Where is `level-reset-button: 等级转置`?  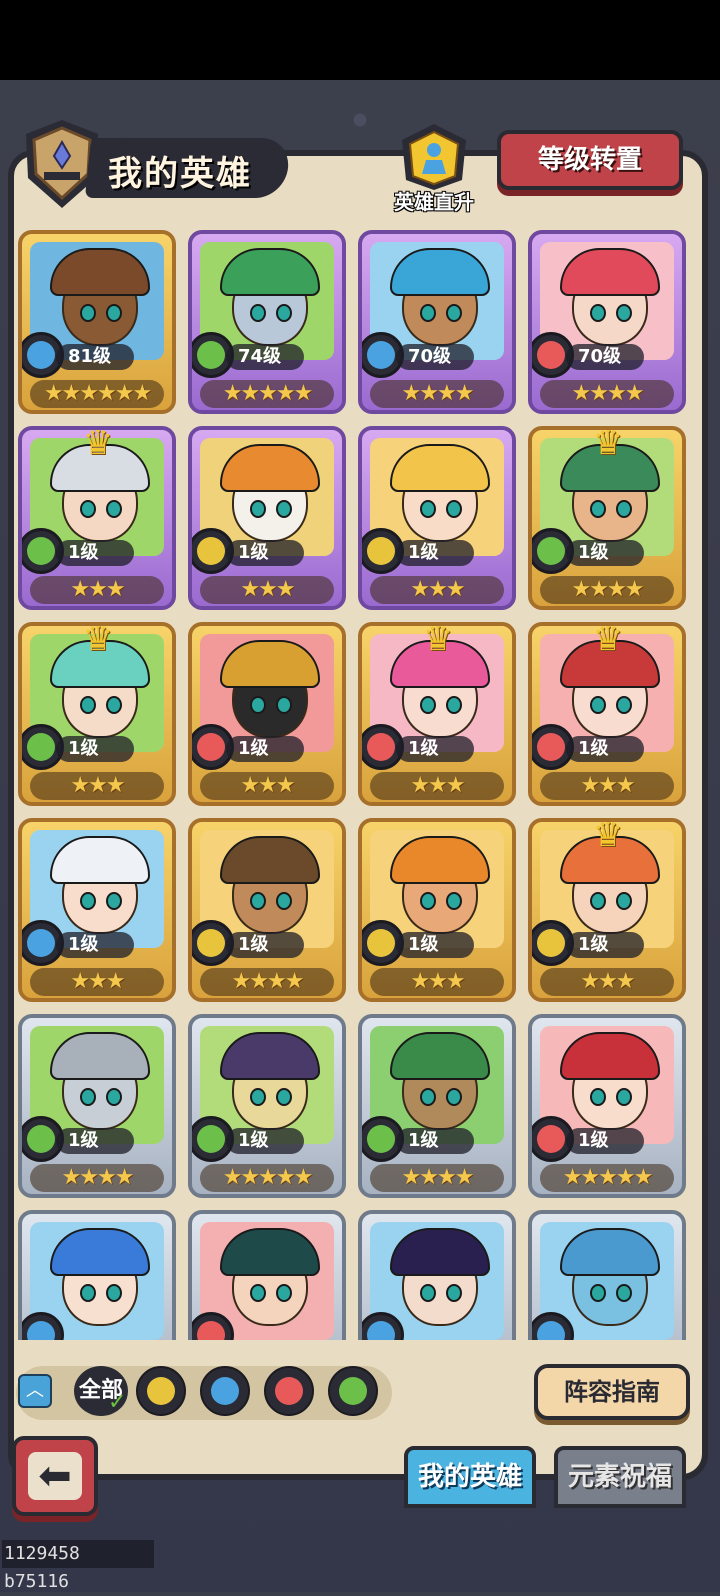 level-reset-button: 等级转置 is located at coordinates (590, 160).